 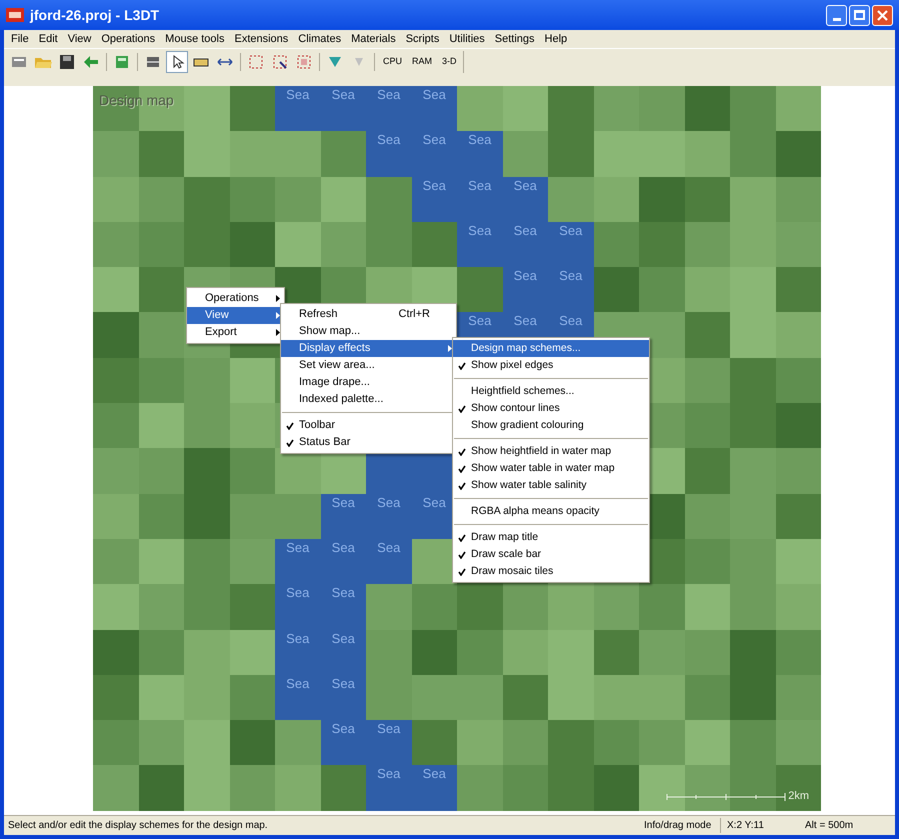 I want to click on menu-item: Show pixel edges, so click(x=551, y=365).